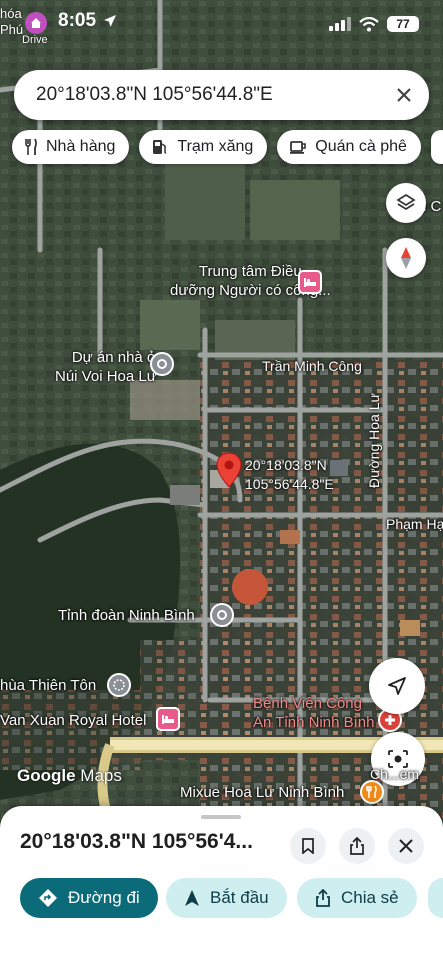 Image resolution: width=443 pixels, height=960 pixels. What do you see at coordinates (229, 470) in the screenshot?
I see `red-pin-icon` at bounding box center [229, 470].